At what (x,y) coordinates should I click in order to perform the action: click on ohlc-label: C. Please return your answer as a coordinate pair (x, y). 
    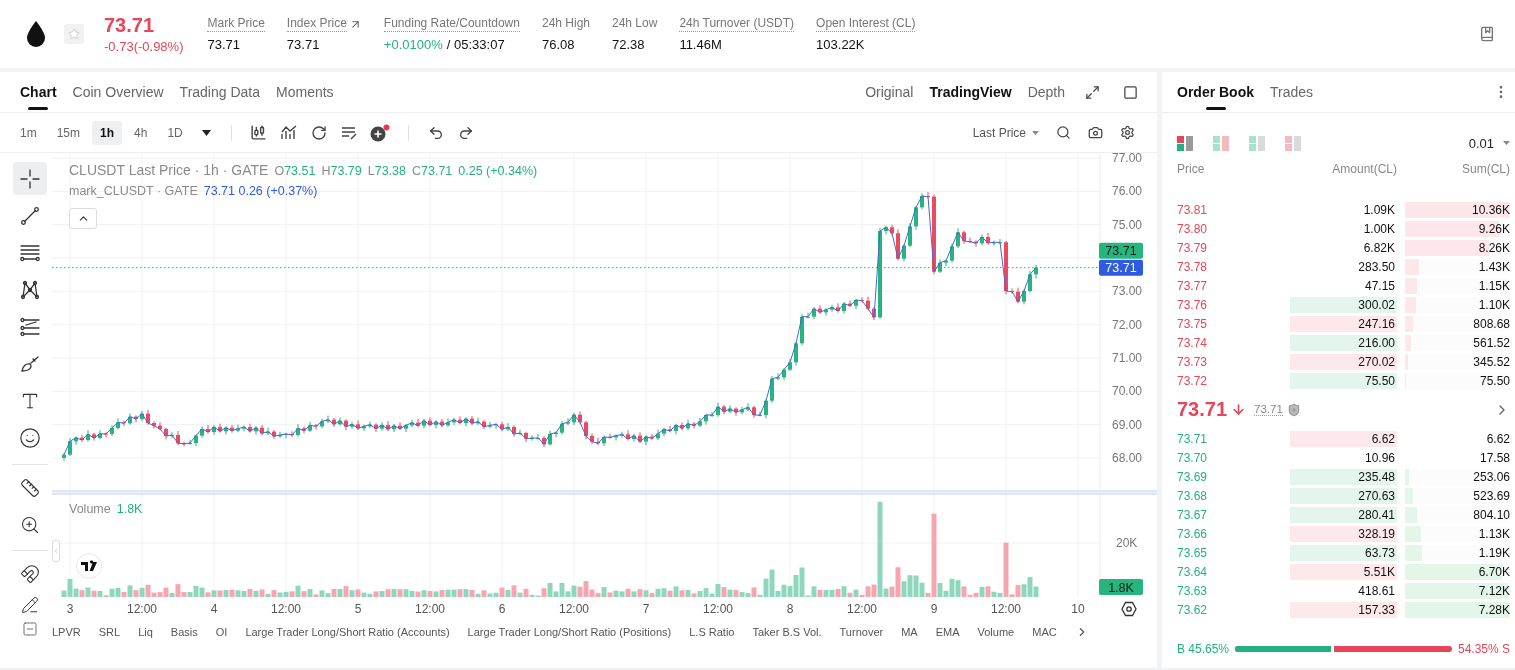
    Looking at the image, I should click on (417, 171).